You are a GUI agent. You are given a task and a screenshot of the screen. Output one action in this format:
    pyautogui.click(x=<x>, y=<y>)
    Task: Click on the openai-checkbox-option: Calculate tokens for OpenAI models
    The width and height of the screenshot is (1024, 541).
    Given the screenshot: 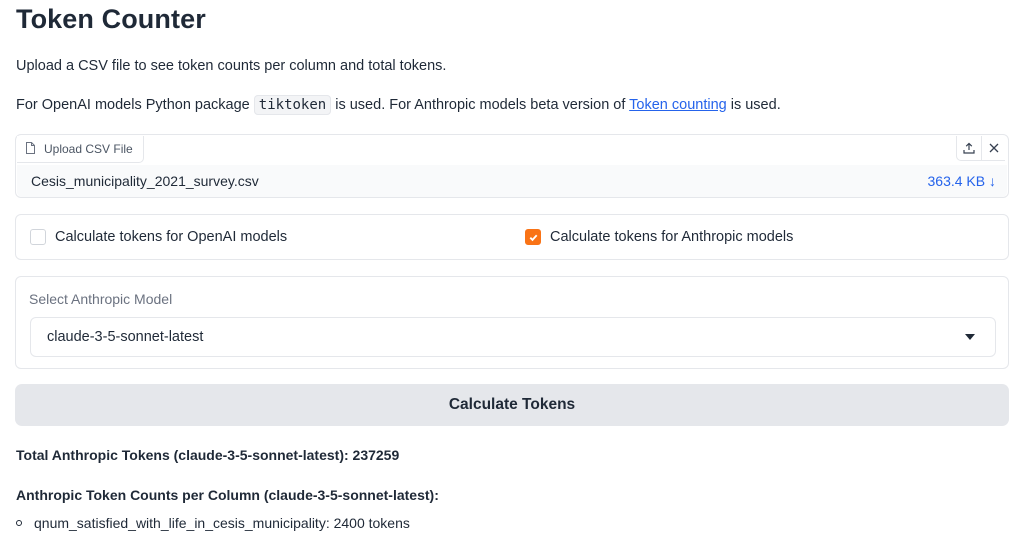 What is the action you would take?
    pyautogui.click(x=158, y=237)
    